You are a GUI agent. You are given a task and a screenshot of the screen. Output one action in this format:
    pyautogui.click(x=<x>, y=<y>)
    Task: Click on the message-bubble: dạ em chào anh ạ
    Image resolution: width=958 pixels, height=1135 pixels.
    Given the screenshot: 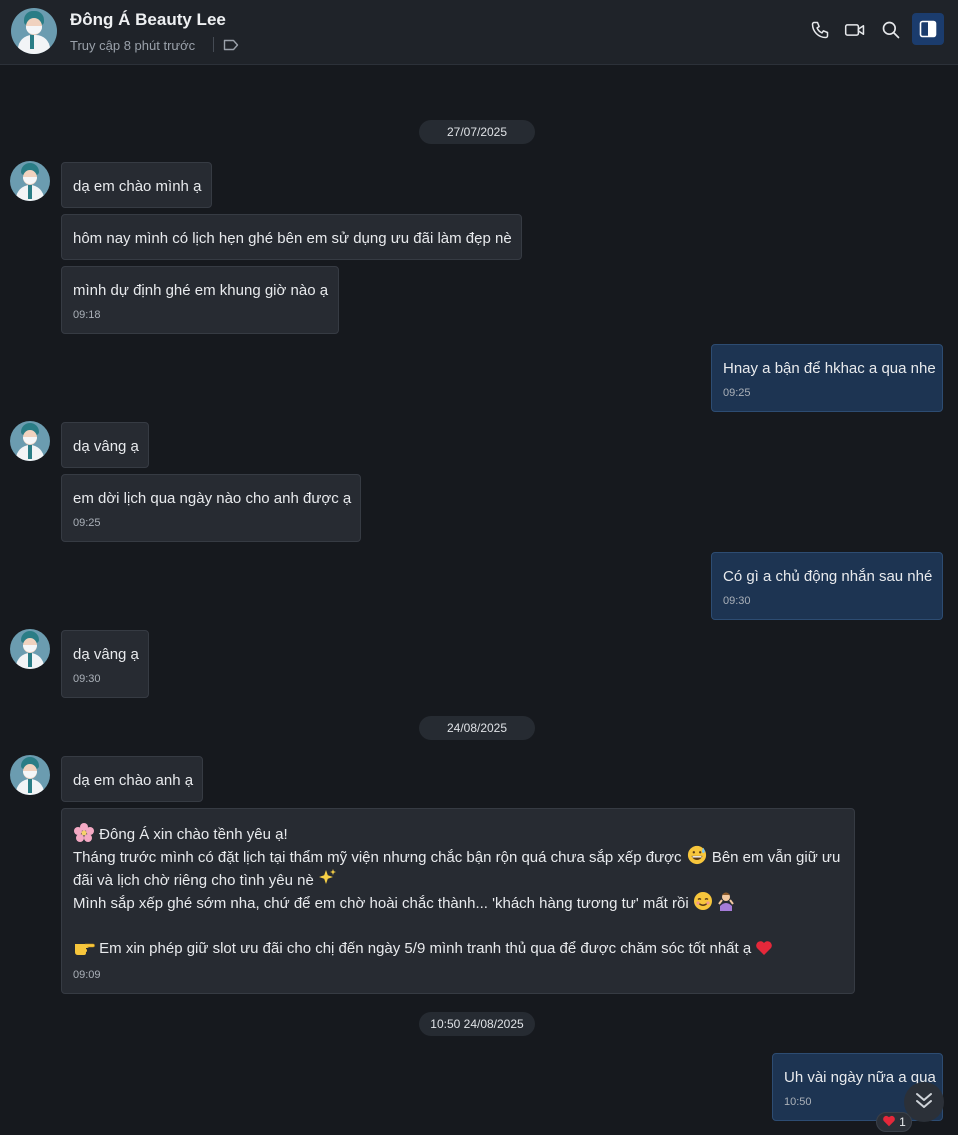 What is the action you would take?
    pyautogui.click(x=132, y=779)
    